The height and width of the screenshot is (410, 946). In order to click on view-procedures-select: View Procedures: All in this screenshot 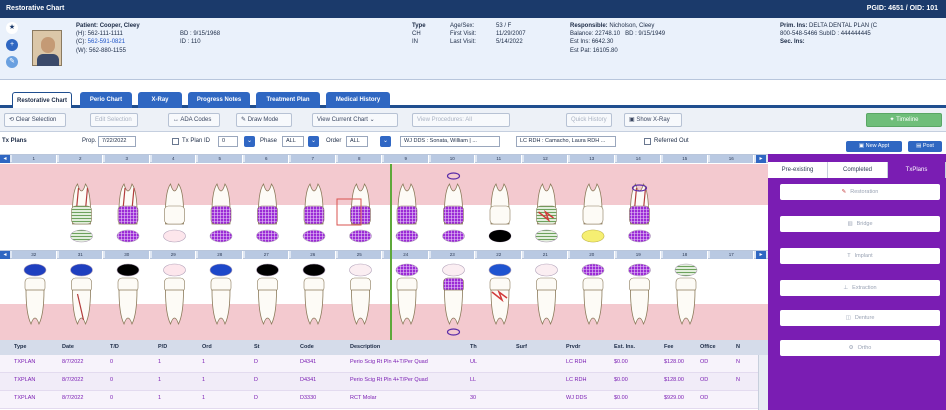, I will do `click(461, 120)`.